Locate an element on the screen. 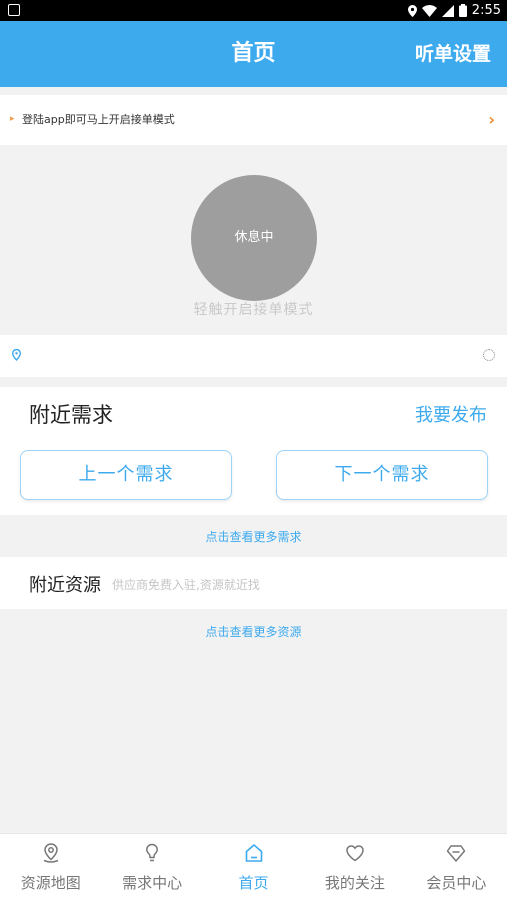  tab-my-follows: 我的关注 is located at coordinates (354, 867).